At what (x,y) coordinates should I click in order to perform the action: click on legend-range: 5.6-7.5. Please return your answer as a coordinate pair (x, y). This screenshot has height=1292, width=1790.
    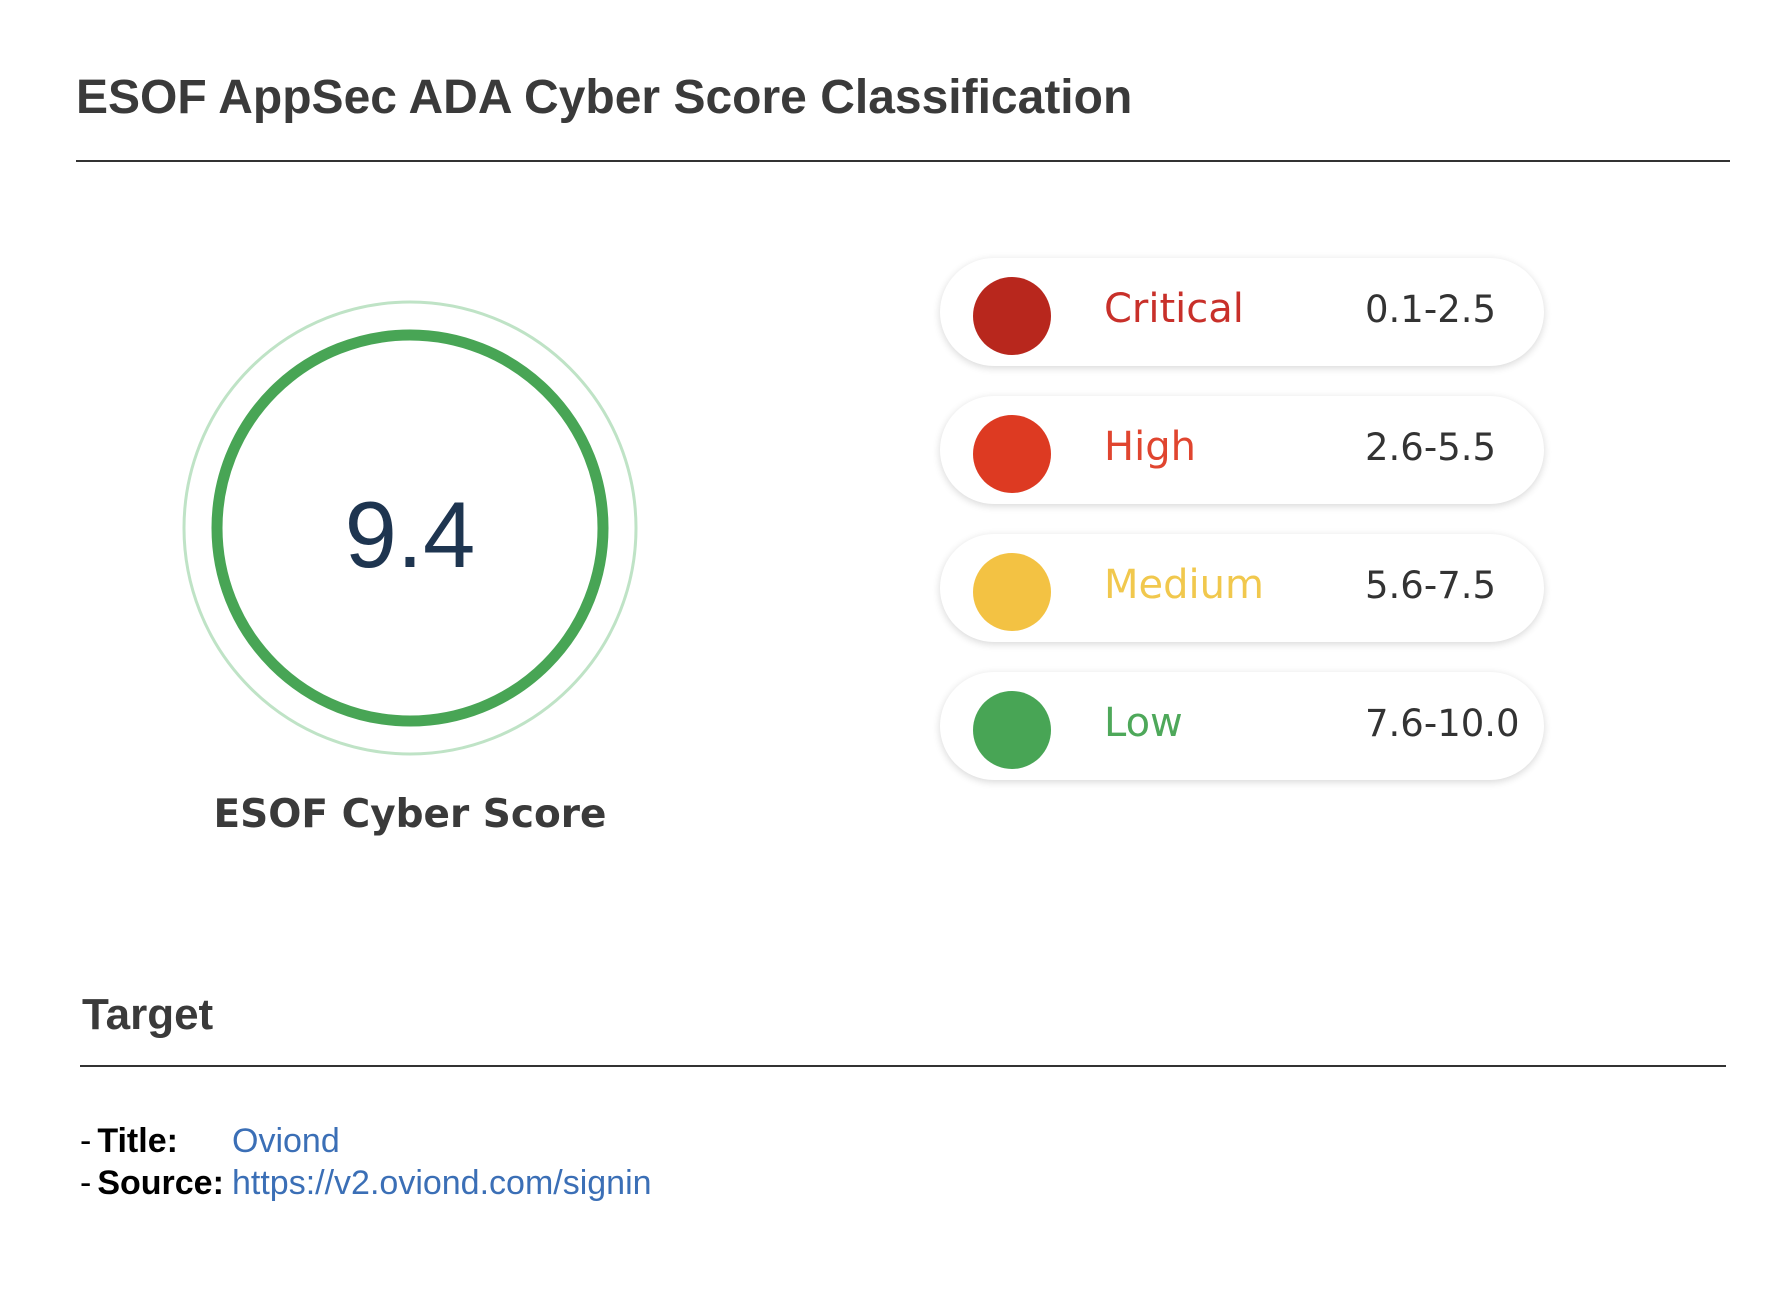
    Looking at the image, I should click on (1431, 585).